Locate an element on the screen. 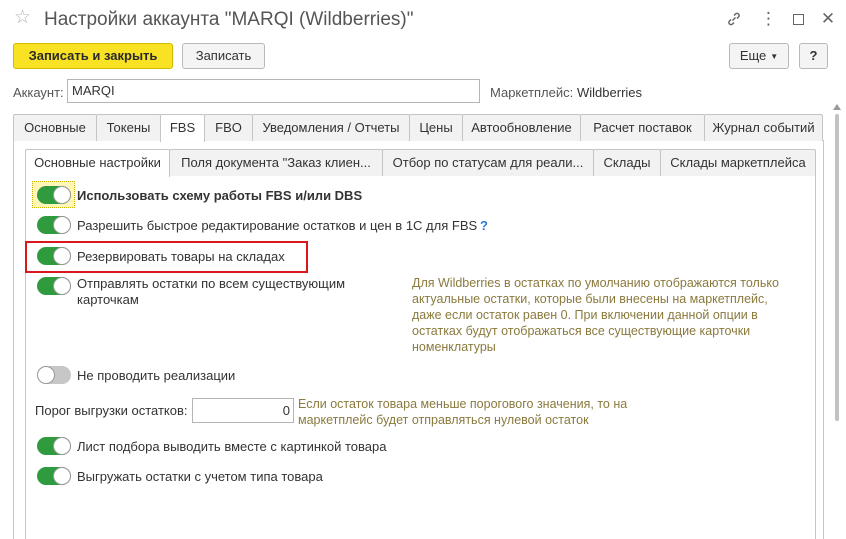 Image resolution: width=846 pixels, height=539 pixels. use-fbs-toggle is located at coordinates (54, 195).